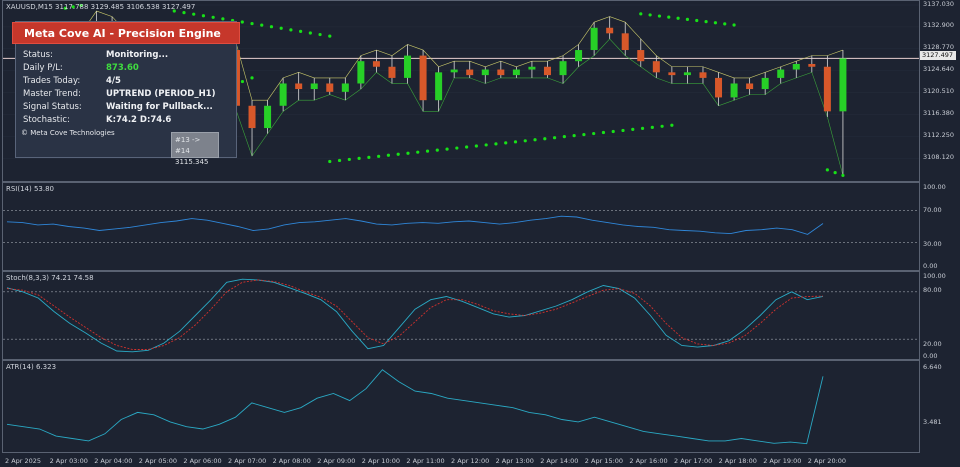 The width and height of the screenshot is (960, 467). Describe the element at coordinates (161, 94) in the screenshot. I see `master-trend-value: UPTREND (PERIOD_H1)` at that location.